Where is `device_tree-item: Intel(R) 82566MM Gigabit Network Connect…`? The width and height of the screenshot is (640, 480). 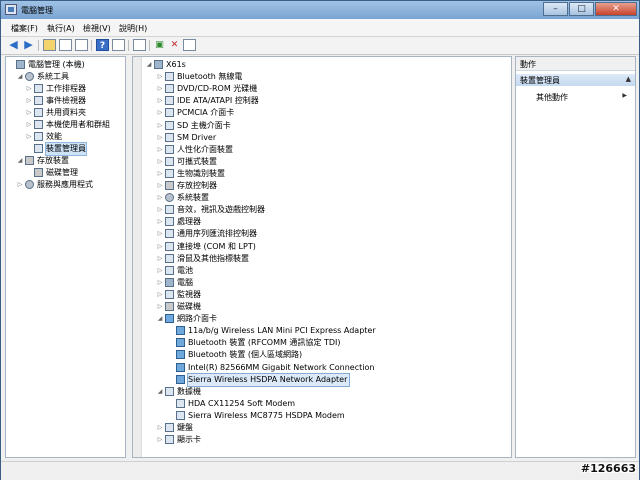 device_tree-item: Intel(R) 82566MM Gigabit Network Connect… is located at coordinates (270, 368).